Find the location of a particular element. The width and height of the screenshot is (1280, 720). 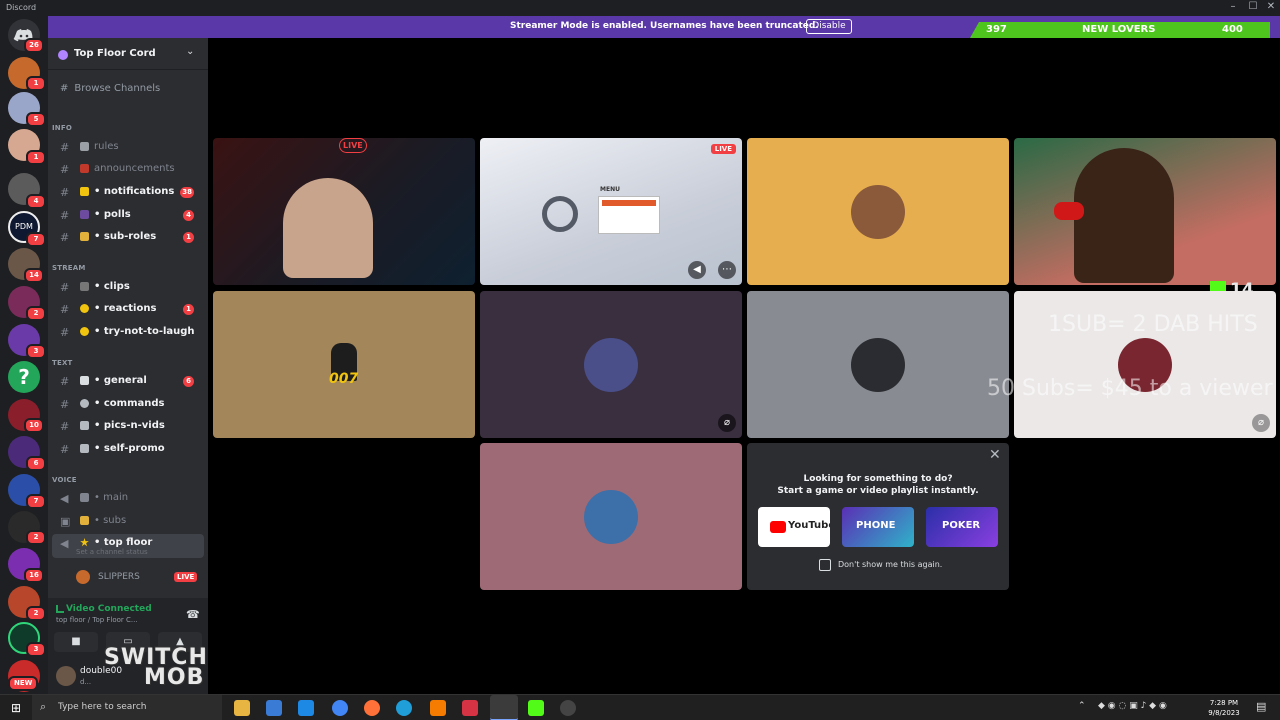

speaker-icon: ◀ is located at coordinates (64, 498).